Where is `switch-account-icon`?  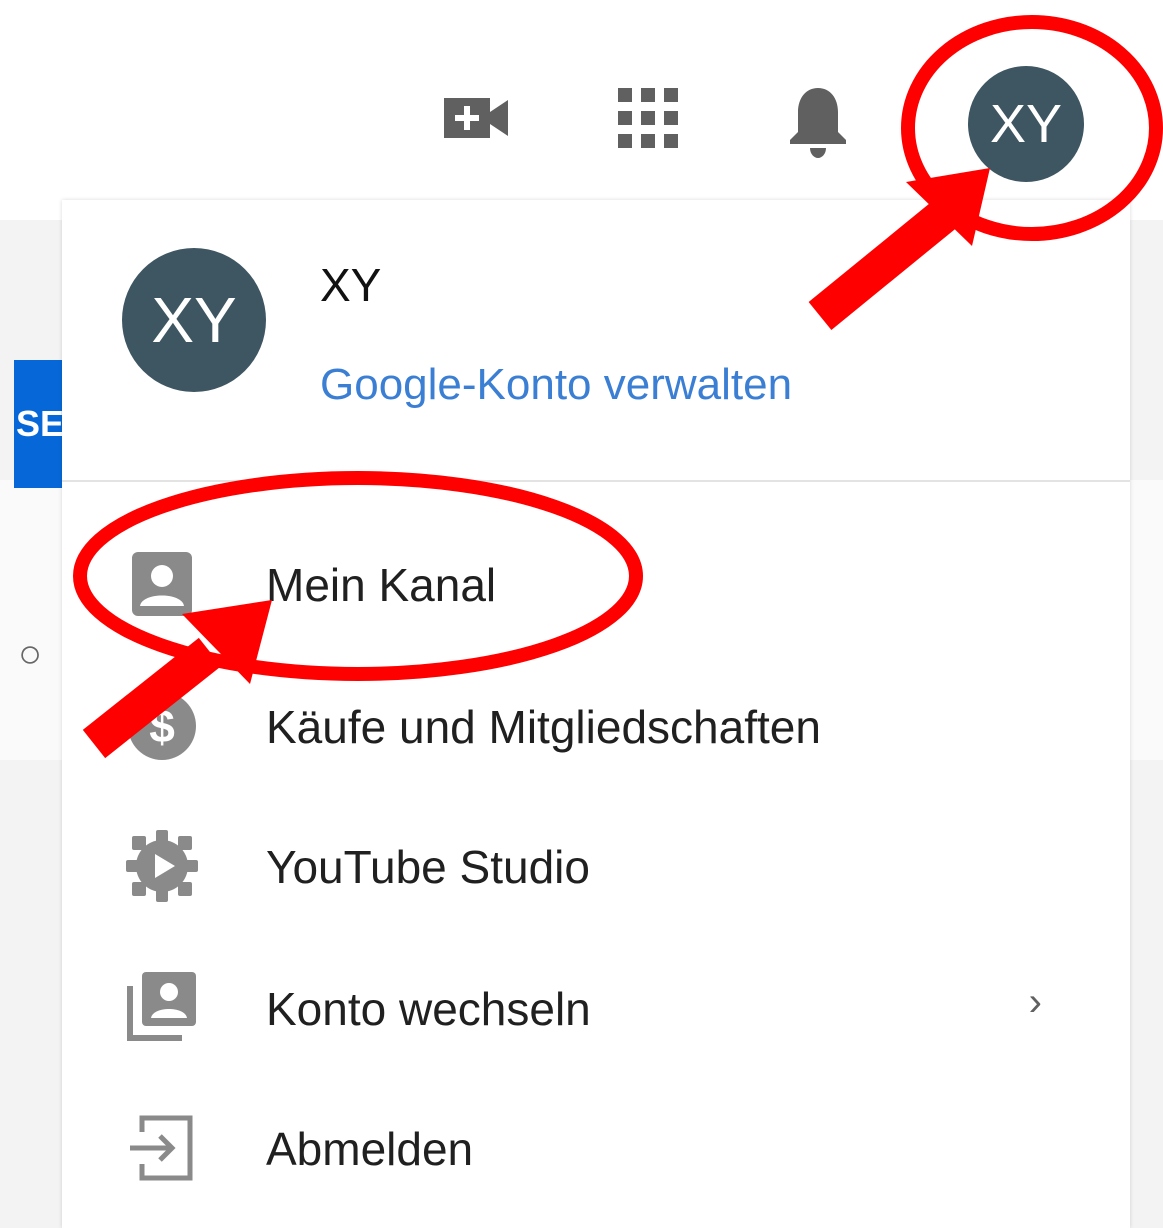
switch-account-icon is located at coordinates (162, 1006).